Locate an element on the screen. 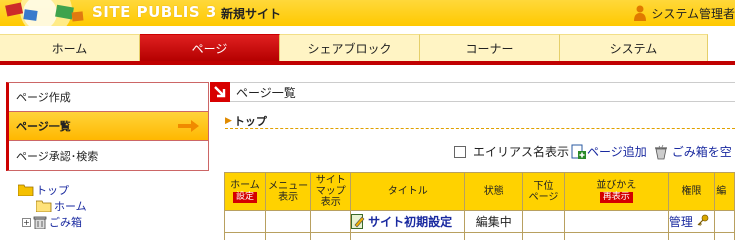 The height and width of the screenshot is (240, 735). tree-node-home: ホーム is located at coordinates (52, 206).